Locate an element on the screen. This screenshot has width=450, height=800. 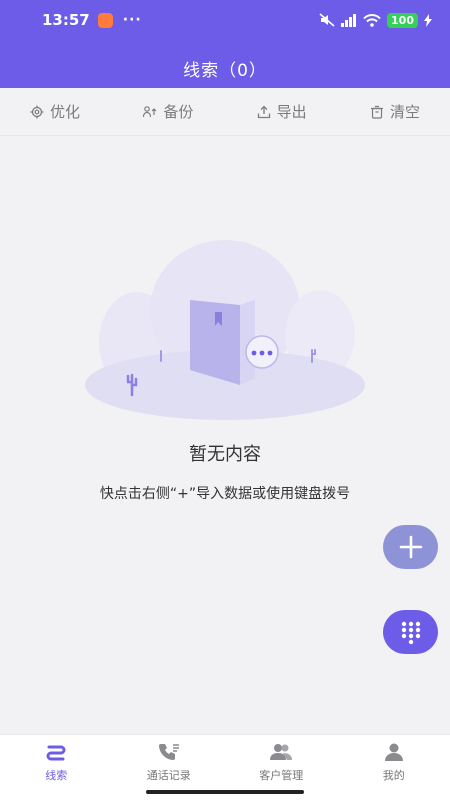
wifi-icon is located at coordinates (372, 20).